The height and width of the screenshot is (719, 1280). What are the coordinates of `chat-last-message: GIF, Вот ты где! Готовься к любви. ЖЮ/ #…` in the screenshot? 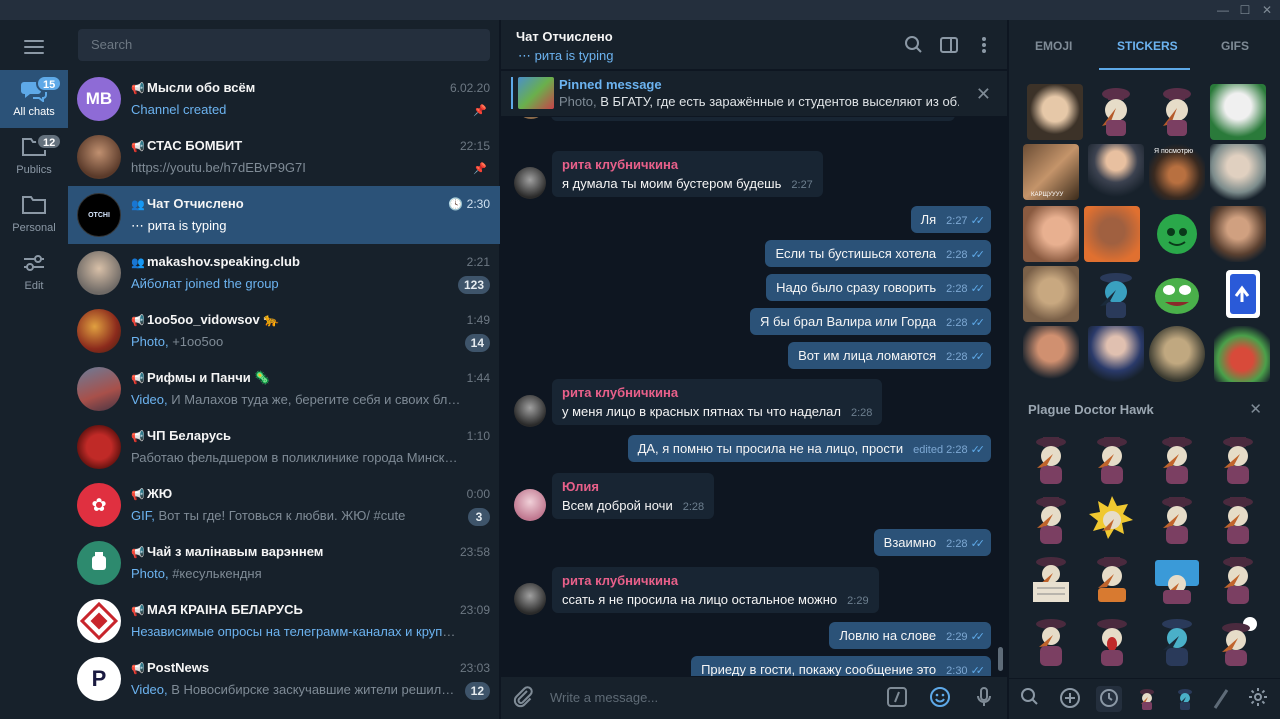 It's located at (268, 515).